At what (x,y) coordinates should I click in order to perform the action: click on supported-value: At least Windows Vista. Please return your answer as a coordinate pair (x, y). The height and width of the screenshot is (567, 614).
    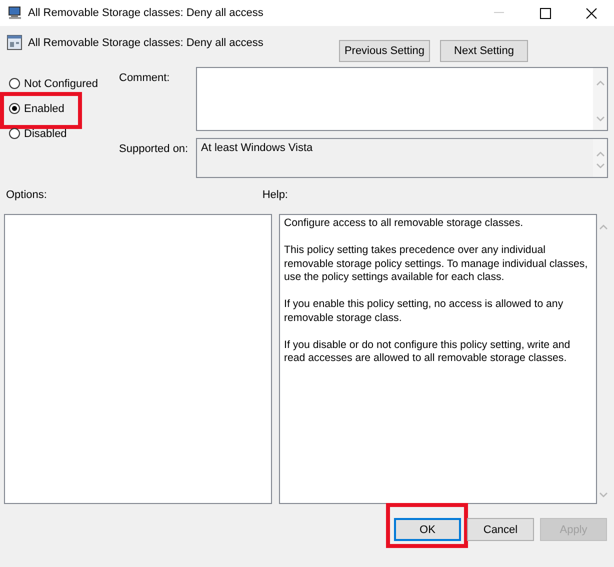
    Looking at the image, I should click on (257, 148).